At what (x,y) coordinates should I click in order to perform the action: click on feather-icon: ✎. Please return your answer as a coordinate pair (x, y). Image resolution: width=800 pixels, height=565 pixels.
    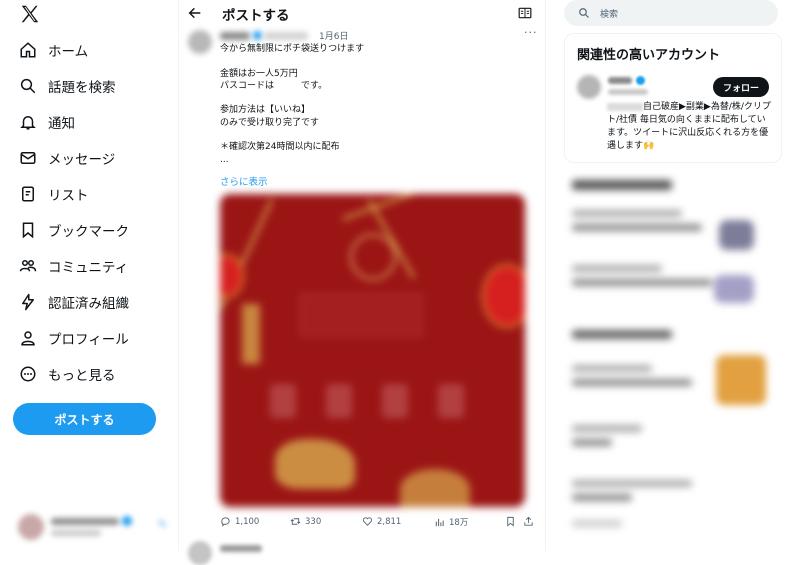
    Looking at the image, I should click on (163, 524).